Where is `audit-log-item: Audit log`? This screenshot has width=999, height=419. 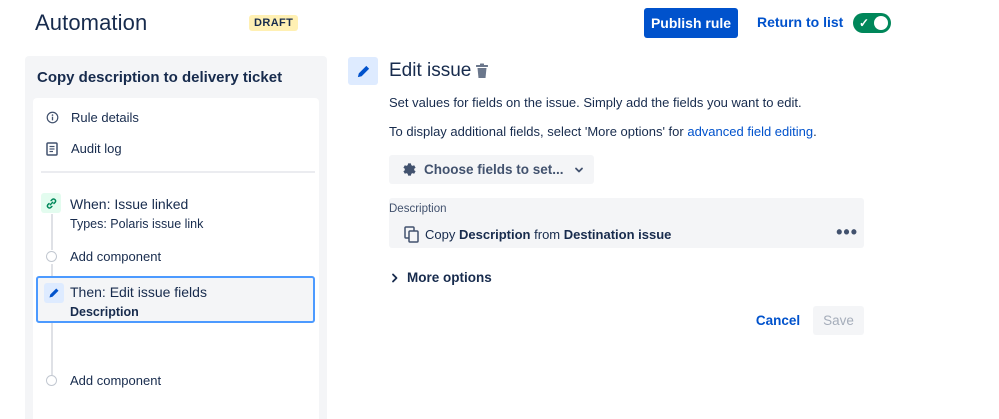
audit-log-item: Audit log is located at coordinates (83, 148).